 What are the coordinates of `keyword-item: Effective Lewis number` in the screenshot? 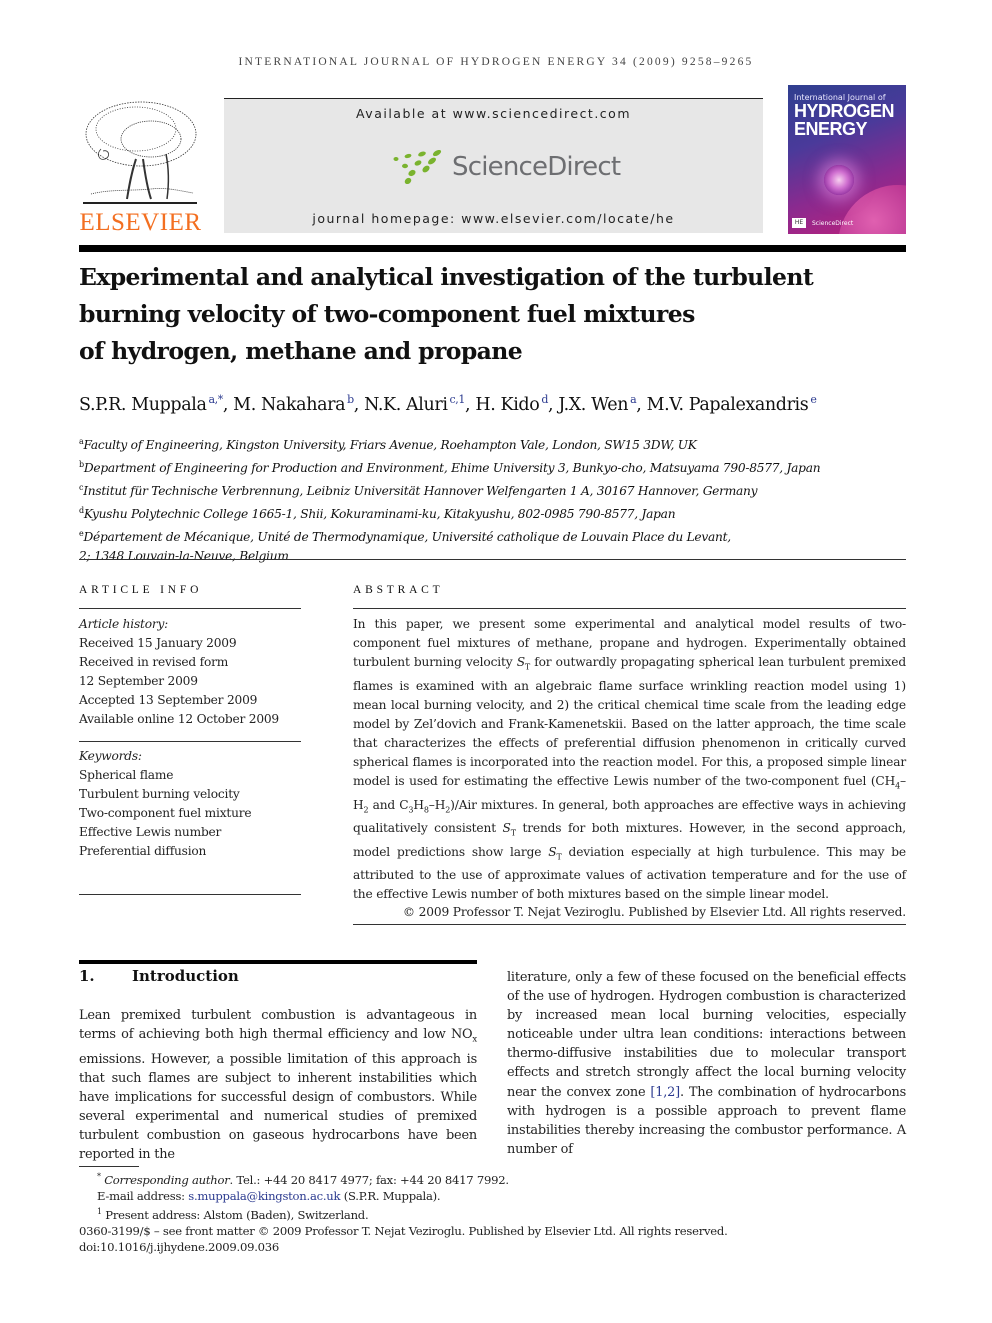 It's located at (150, 832).